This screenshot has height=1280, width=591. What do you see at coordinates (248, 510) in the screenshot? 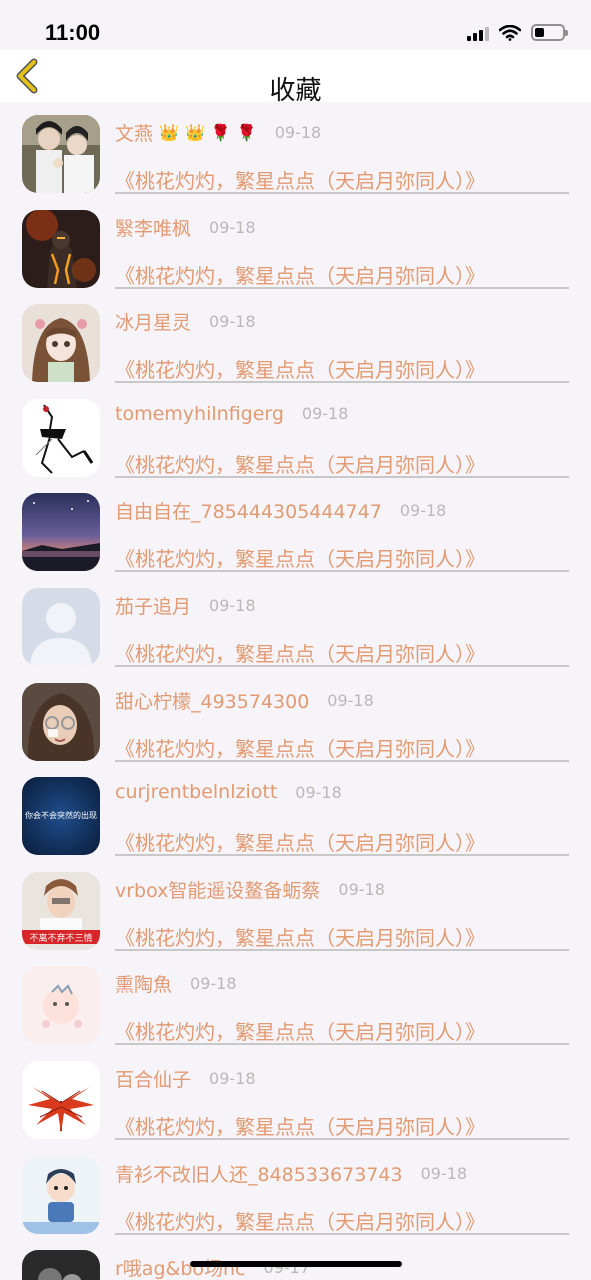
I see `user-name: 自由自在_785444305444747` at bounding box center [248, 510].